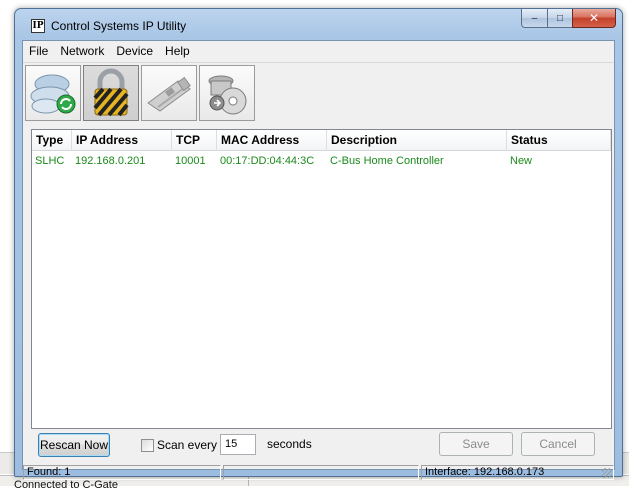 This screenshot has width=629, height=491. Describe the element at coordinates (594, 18) in the screenshot. I see `close-button: ✕` at that location.